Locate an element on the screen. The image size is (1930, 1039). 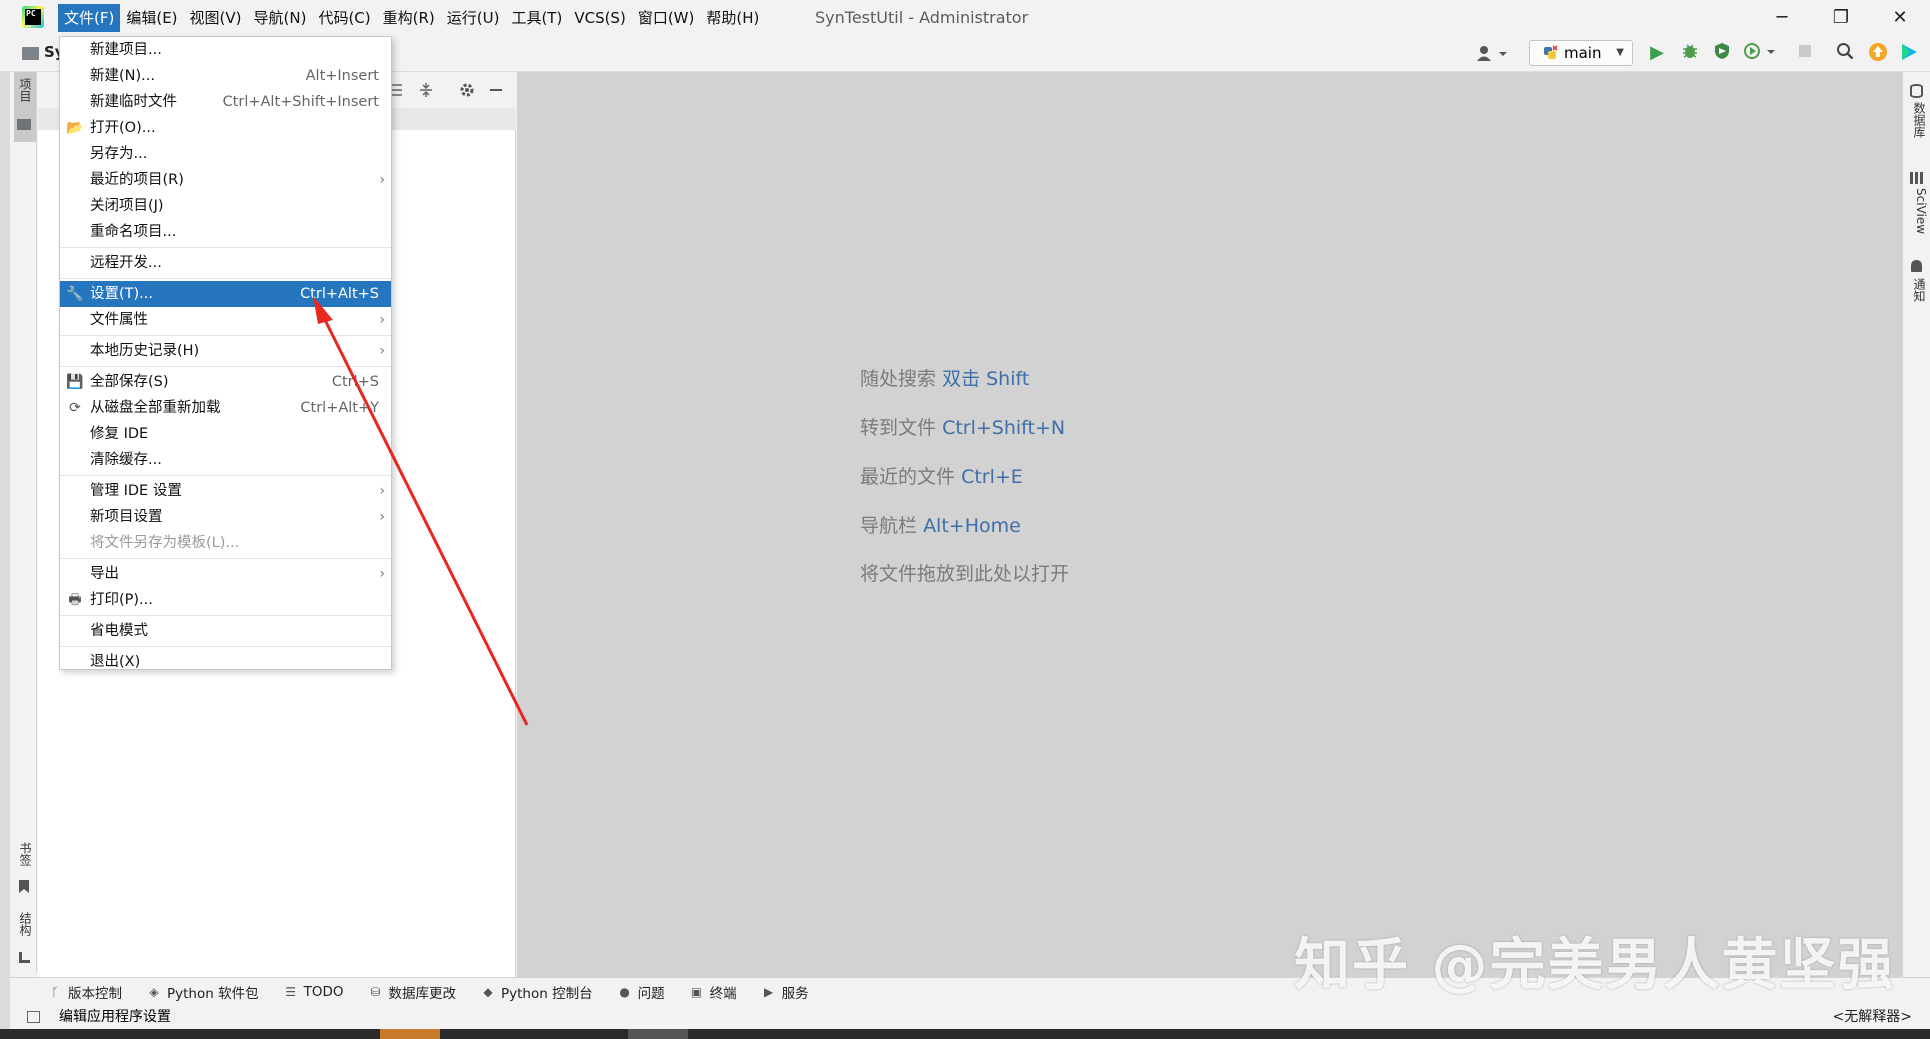
branch-selector: main ▼ is located at coordinates (1581, 53).